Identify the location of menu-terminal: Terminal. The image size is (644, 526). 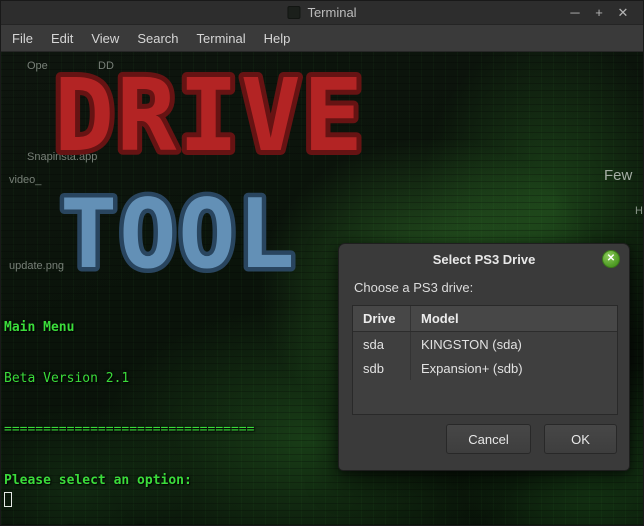
(221, 38).